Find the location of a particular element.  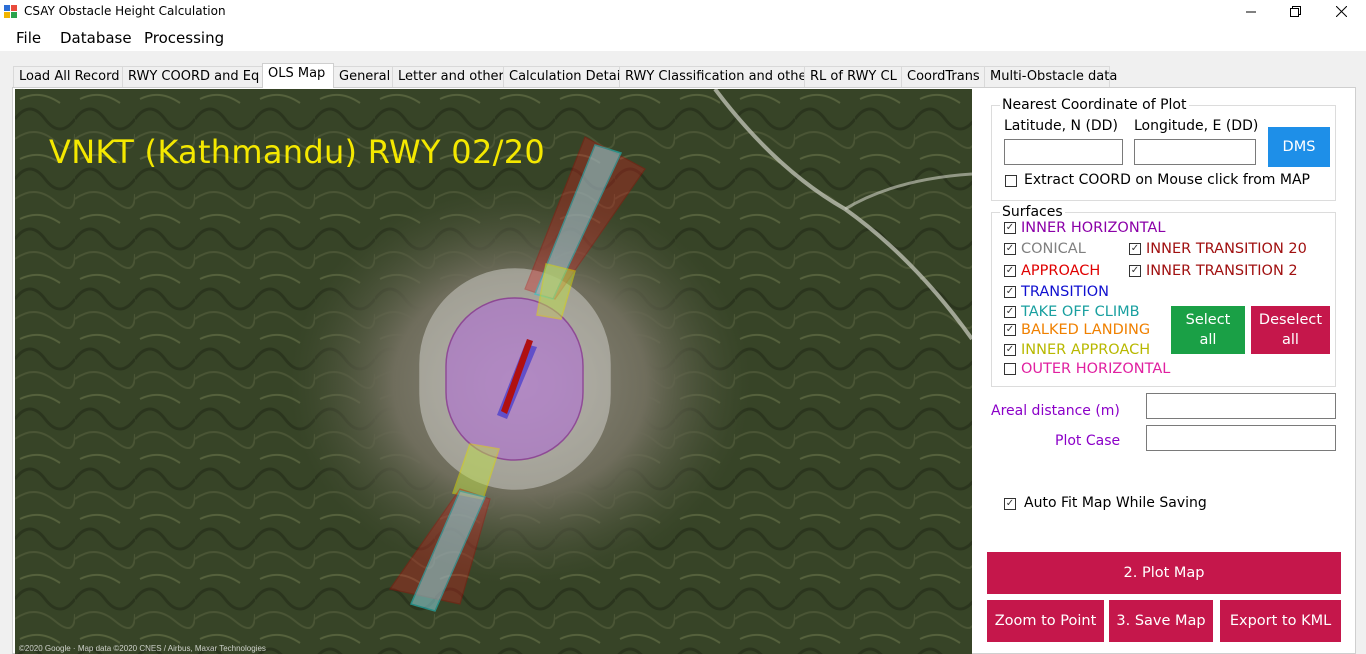

surfaces-legend: Surfaces is located at coordinates (1032, 212).